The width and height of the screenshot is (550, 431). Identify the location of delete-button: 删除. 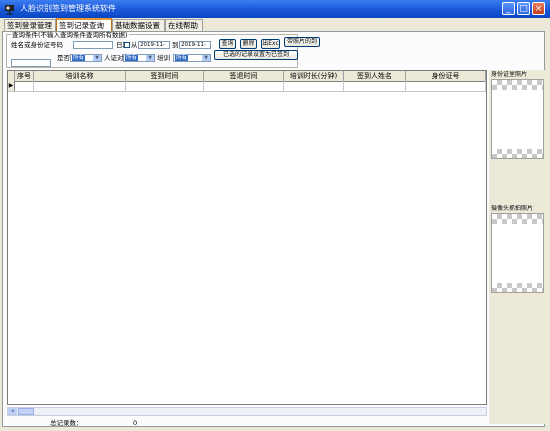
(248, 44).